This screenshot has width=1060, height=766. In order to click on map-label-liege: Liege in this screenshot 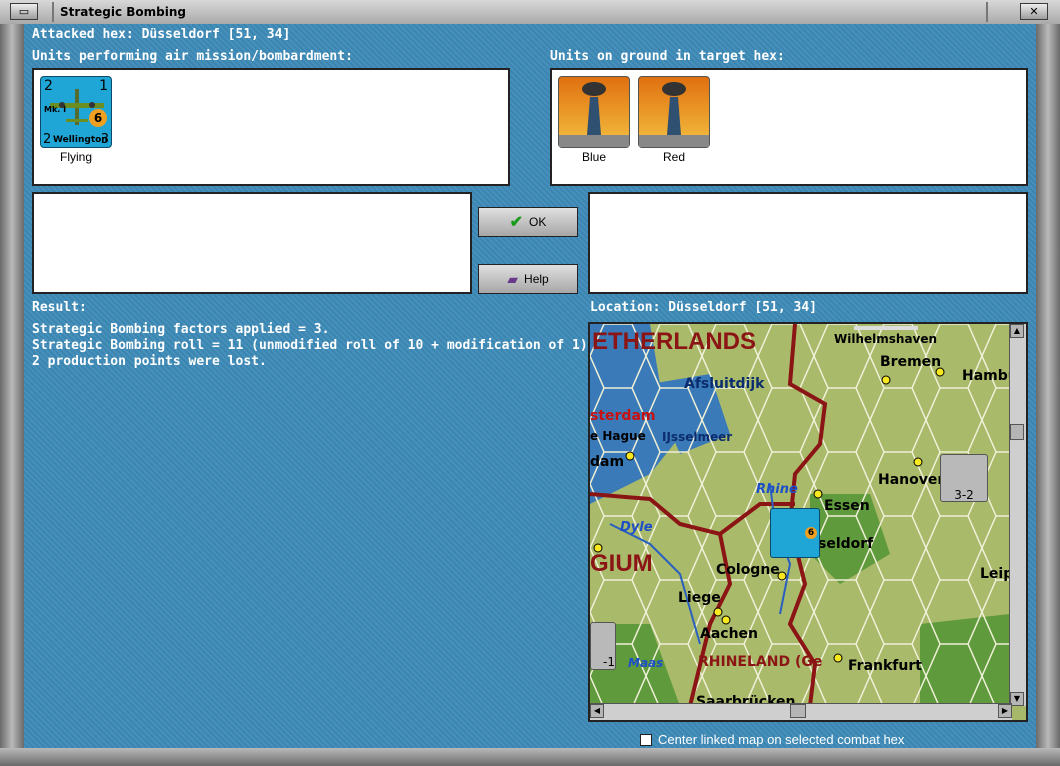, I will do `click(699, 598)`.